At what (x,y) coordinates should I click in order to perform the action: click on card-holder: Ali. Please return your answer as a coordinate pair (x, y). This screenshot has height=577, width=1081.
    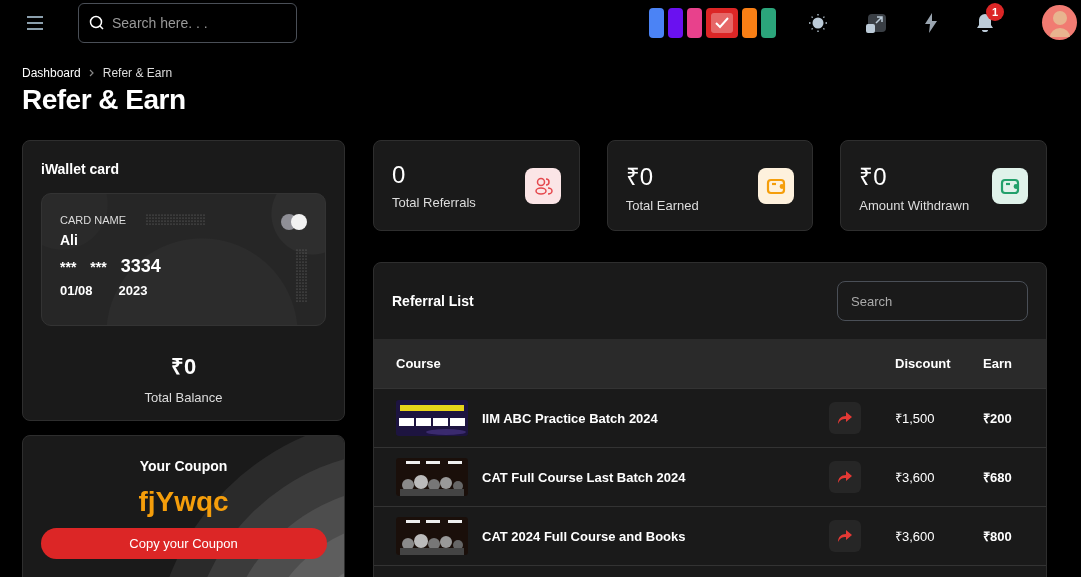
    Looking at the image, I should click on (69, 240).